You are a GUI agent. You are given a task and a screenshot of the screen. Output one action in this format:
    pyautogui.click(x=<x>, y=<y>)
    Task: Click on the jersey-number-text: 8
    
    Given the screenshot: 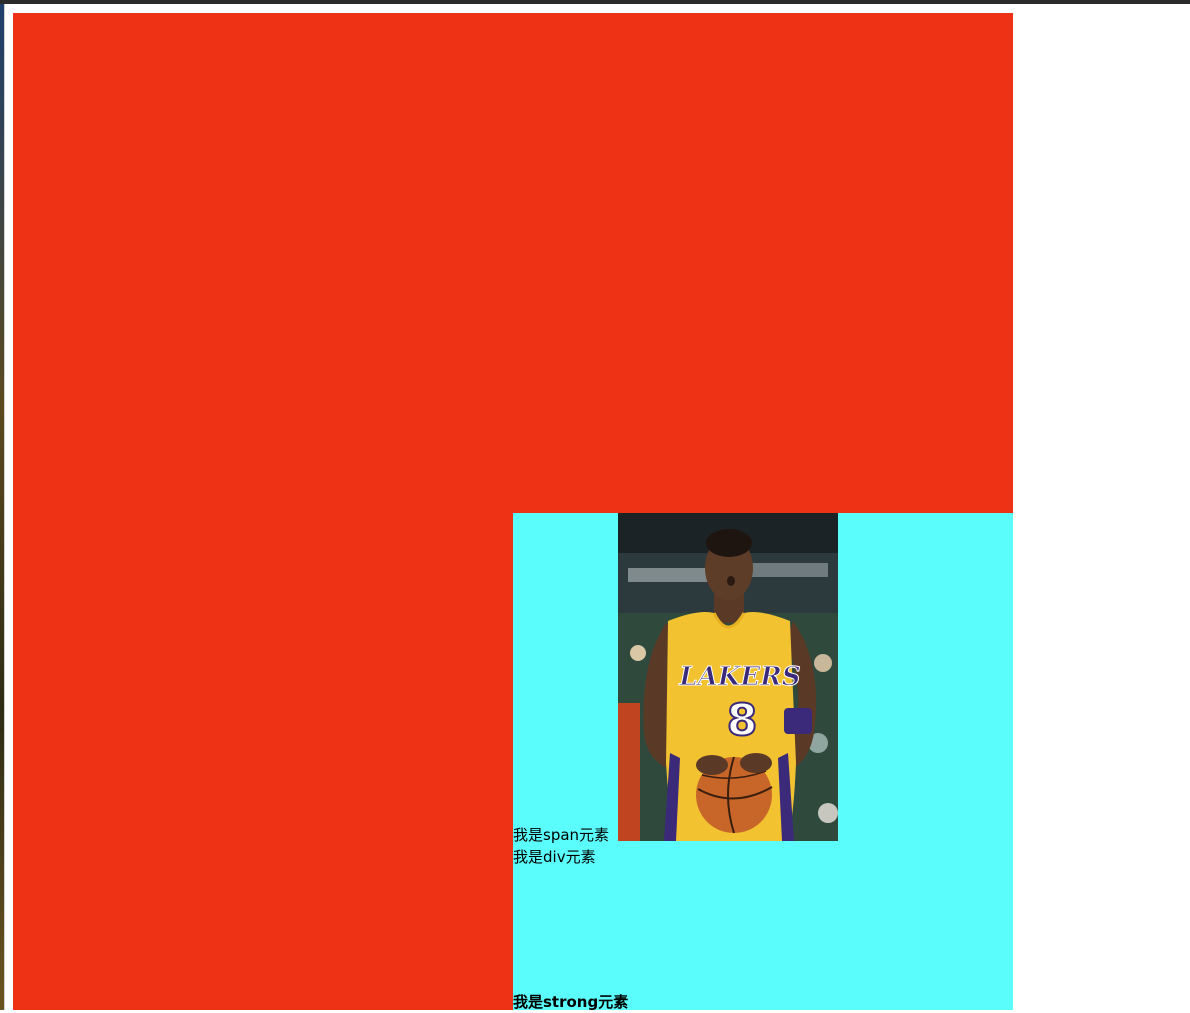 What is the action you would take?
    pyautogui.click(x=742, y=720)
    